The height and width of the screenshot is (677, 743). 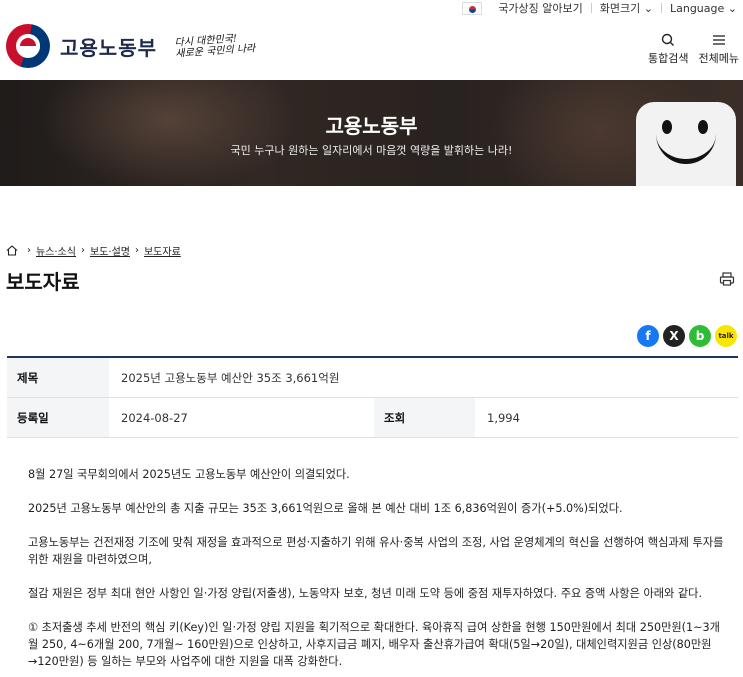 I want to click on government-emblem-icon, so click(x=28, y=46).